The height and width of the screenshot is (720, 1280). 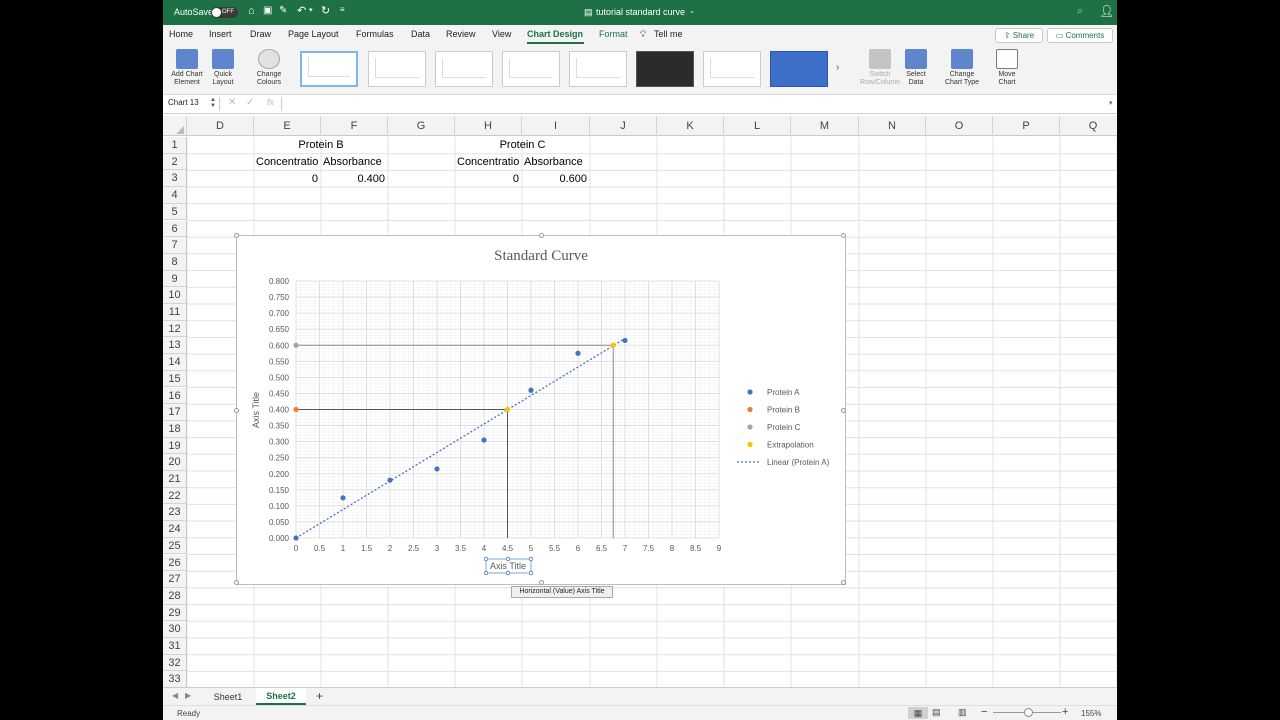 I want to click on tab-chart-design: Chart Design, so click(x=555, y=34).